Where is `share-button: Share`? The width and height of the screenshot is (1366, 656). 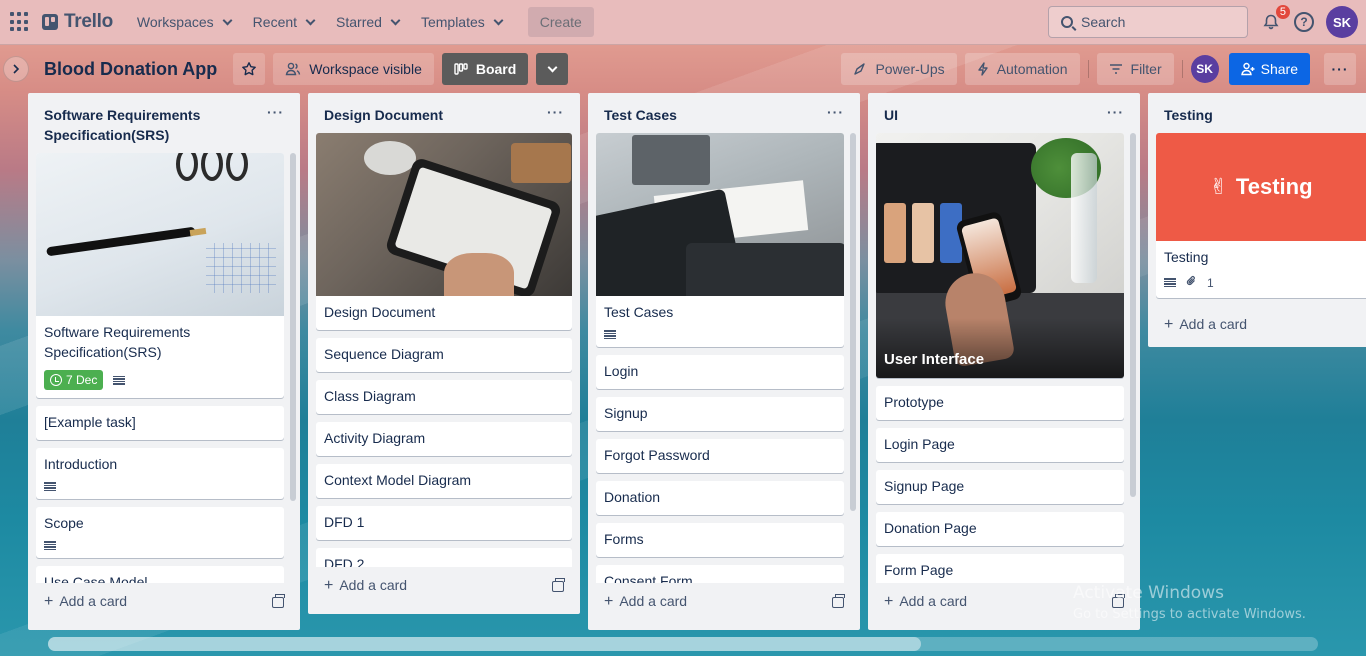
share-button: Share is located at coordinates (1269, 69).